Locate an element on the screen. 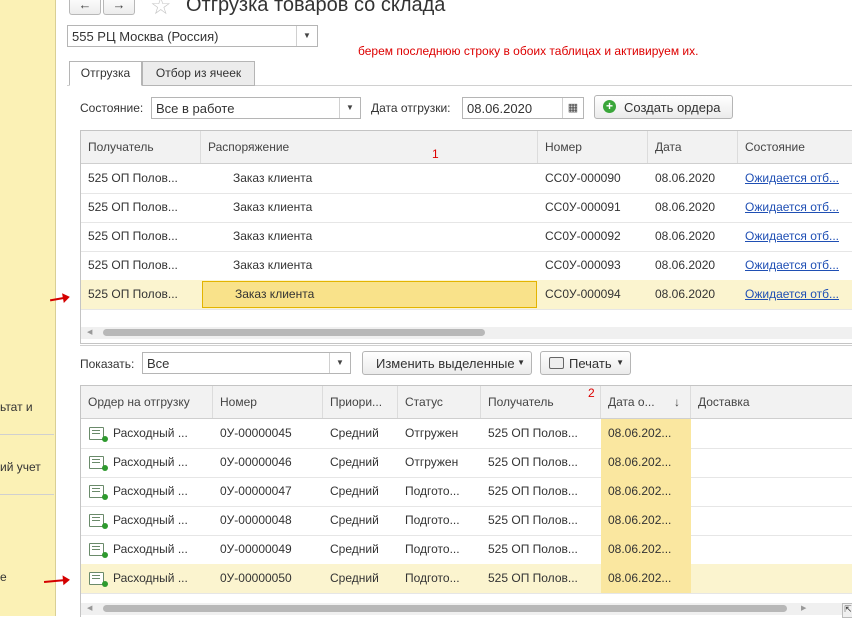 The height and width of the screenshot is (618, 852). column-header-date: Дата is located at coordinates (693, 147).